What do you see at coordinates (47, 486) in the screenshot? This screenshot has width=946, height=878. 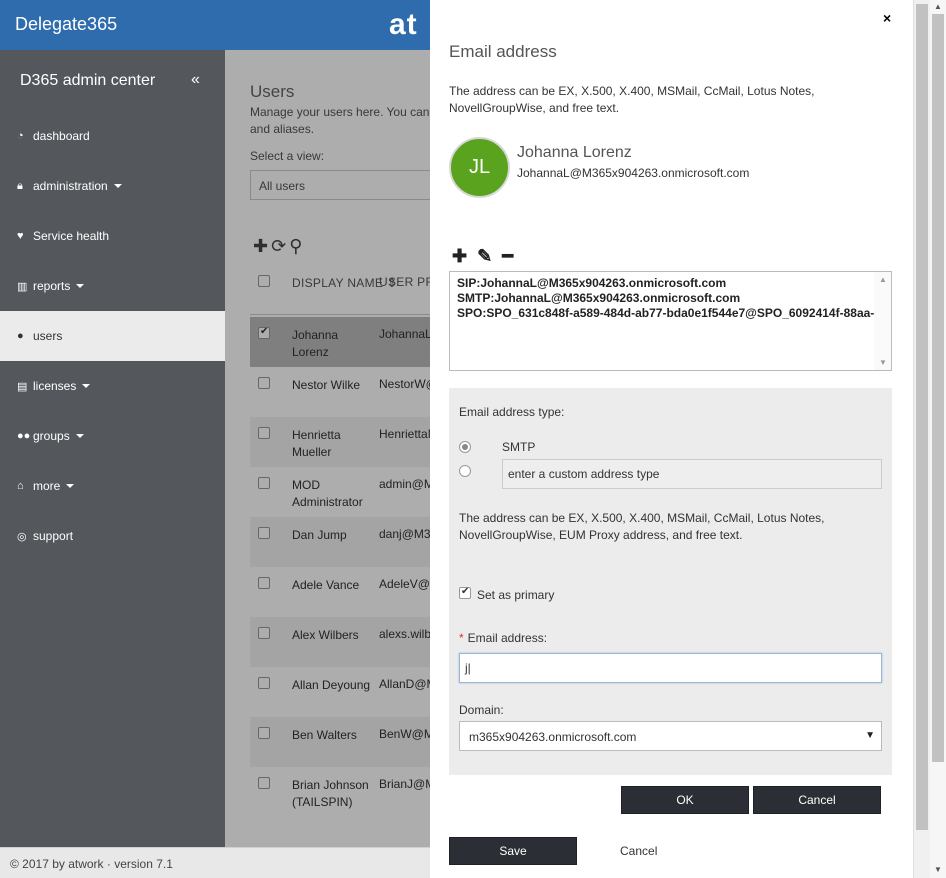 I see `sidebar-item-label: more` at bounding box center [47, 486].